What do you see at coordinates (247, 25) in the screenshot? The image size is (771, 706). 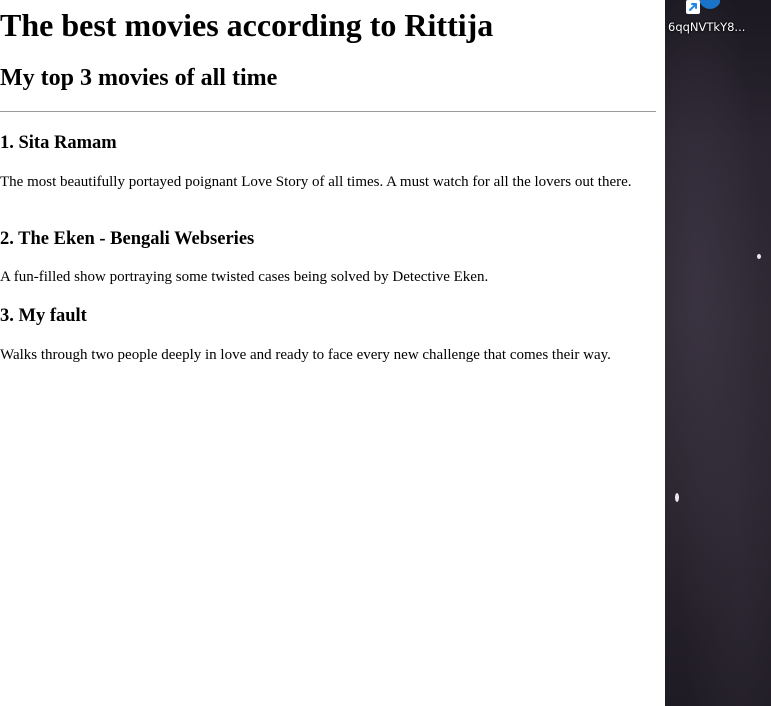 I see `page-title: The best movies according to Rittija` at bounding box center [247, 25].